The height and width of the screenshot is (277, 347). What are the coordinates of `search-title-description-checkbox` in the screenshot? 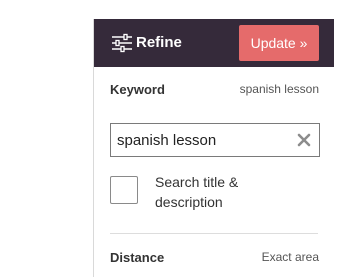 It's located at (124, 190).